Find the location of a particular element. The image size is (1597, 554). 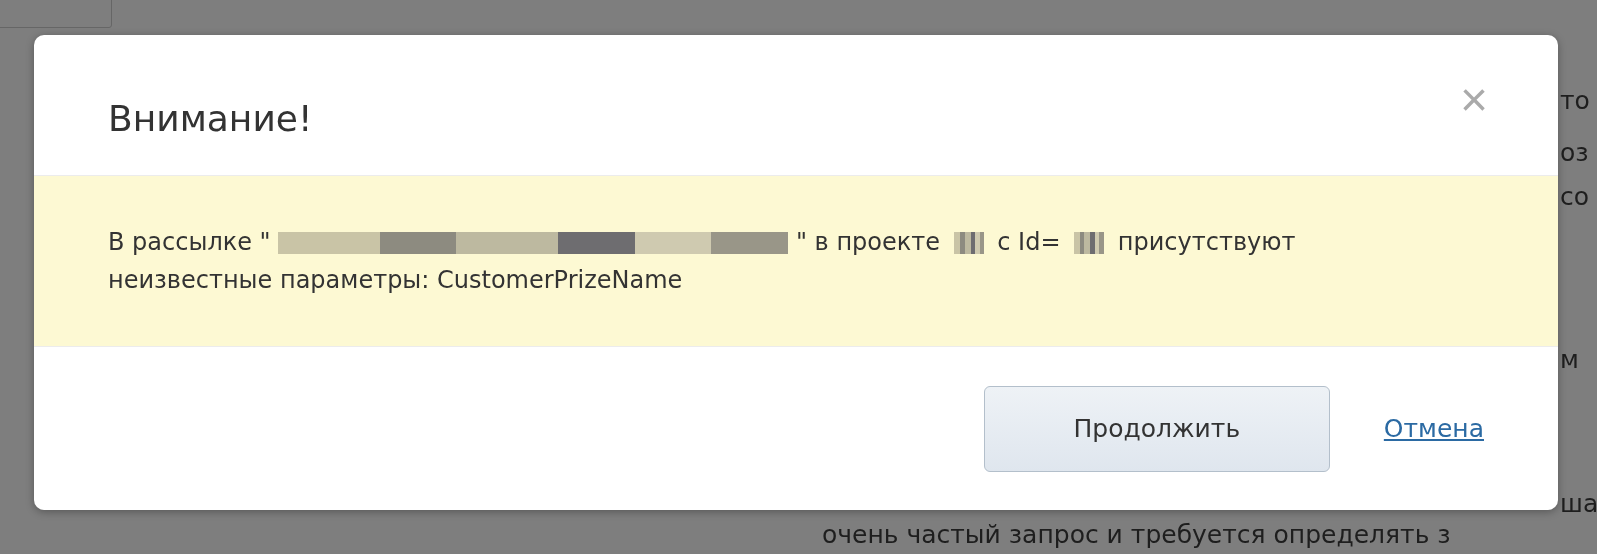

message-text: В рассылке " is located at coordinates (189, 242).